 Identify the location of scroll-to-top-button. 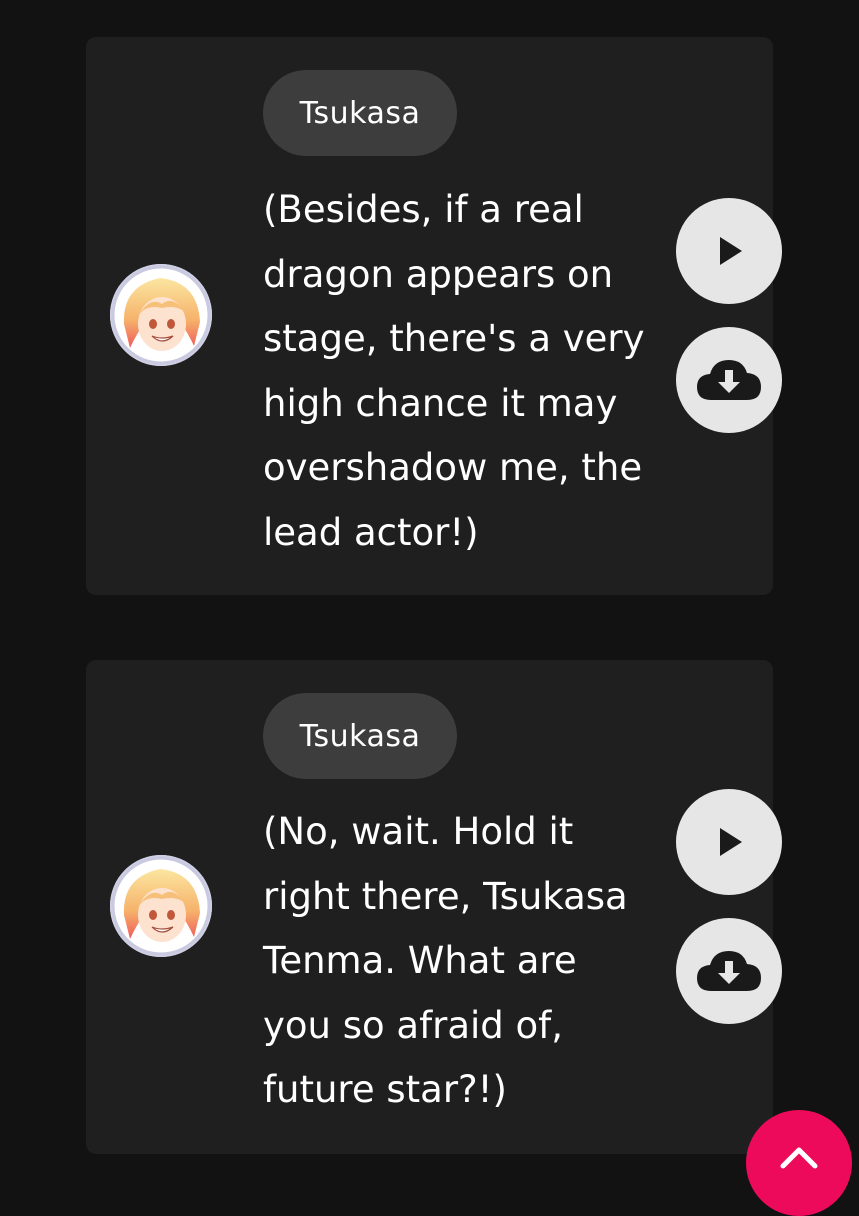
(799, 1163).